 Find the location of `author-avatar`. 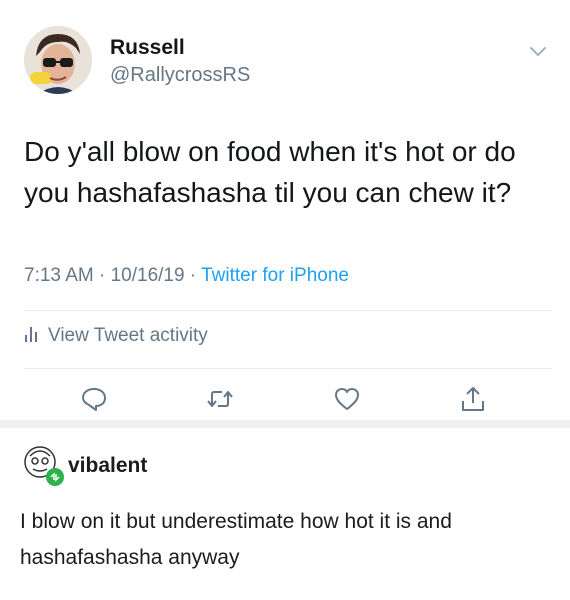

author-avatar is located at coordinates (58, 60).